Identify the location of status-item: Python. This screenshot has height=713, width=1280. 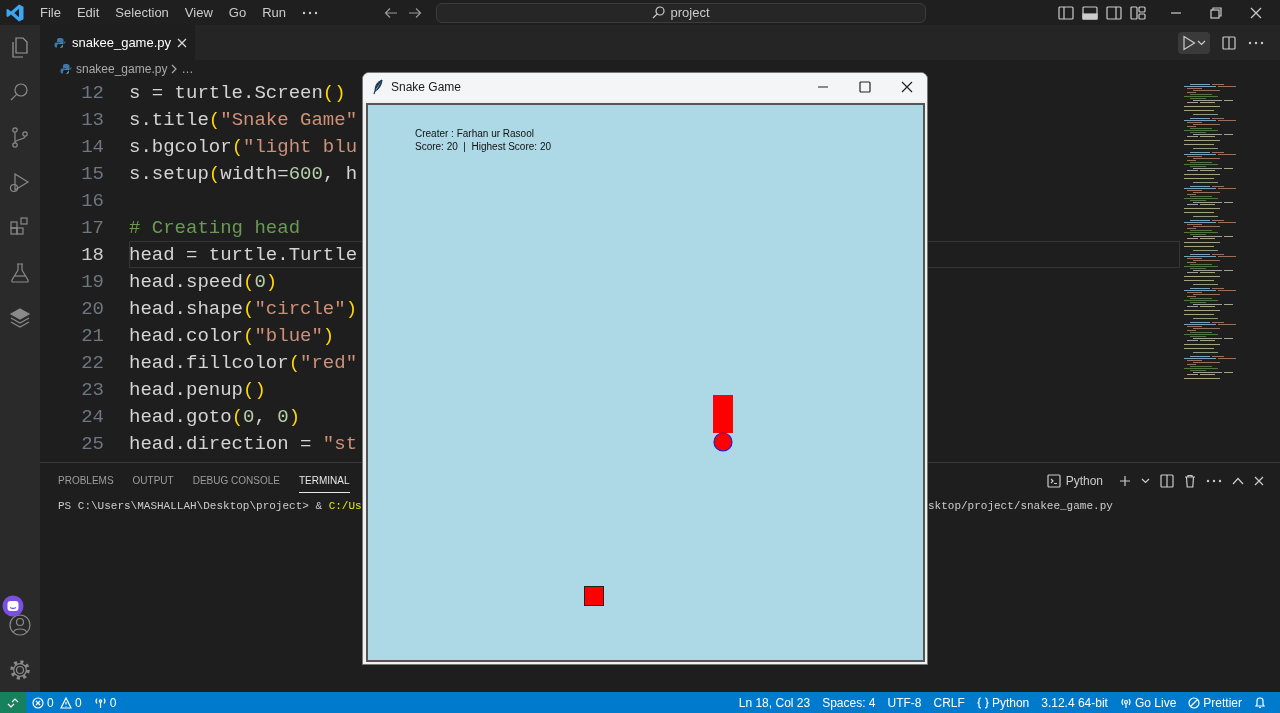
(1003, 702).